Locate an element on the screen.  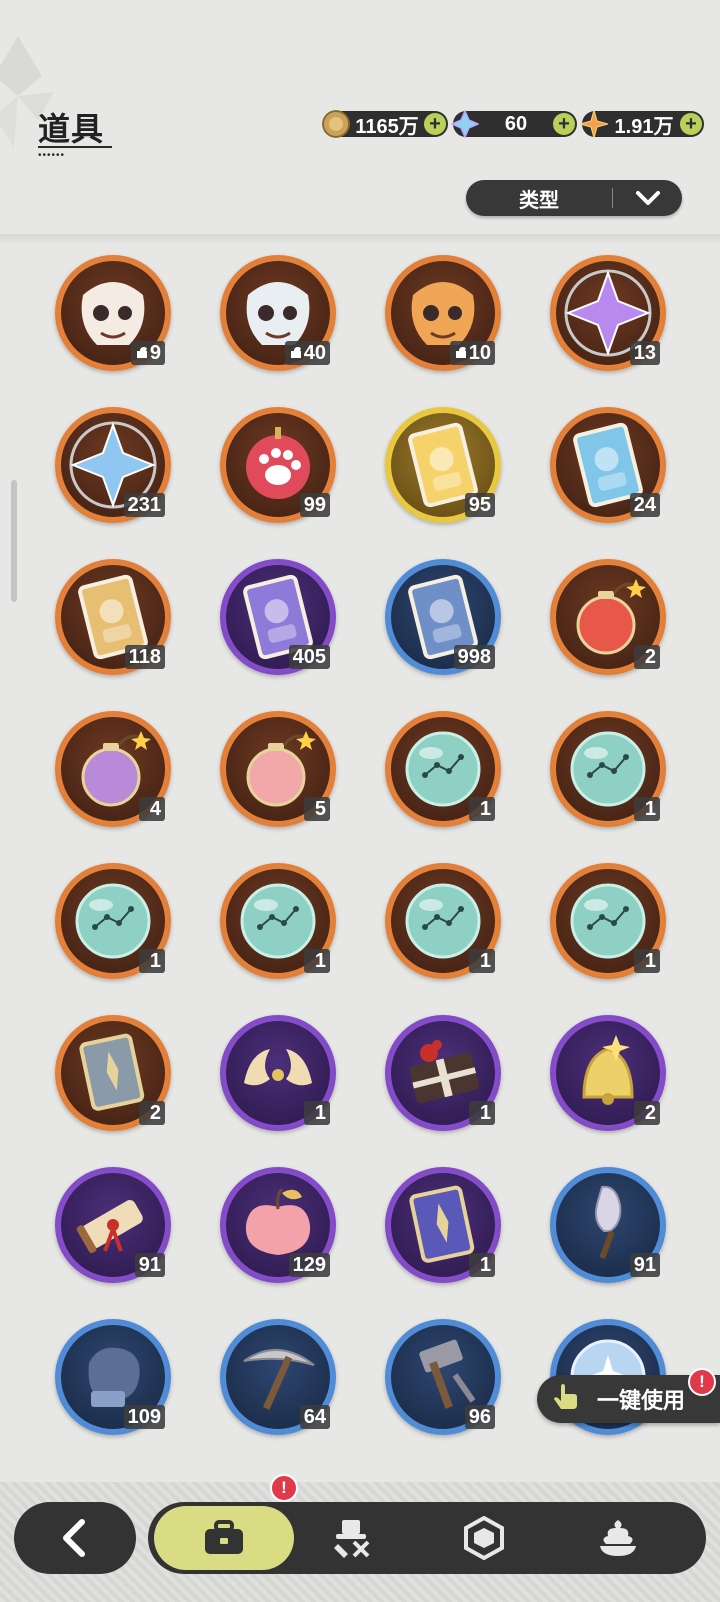
item-count: 99 is located at coordinates (314, 505).